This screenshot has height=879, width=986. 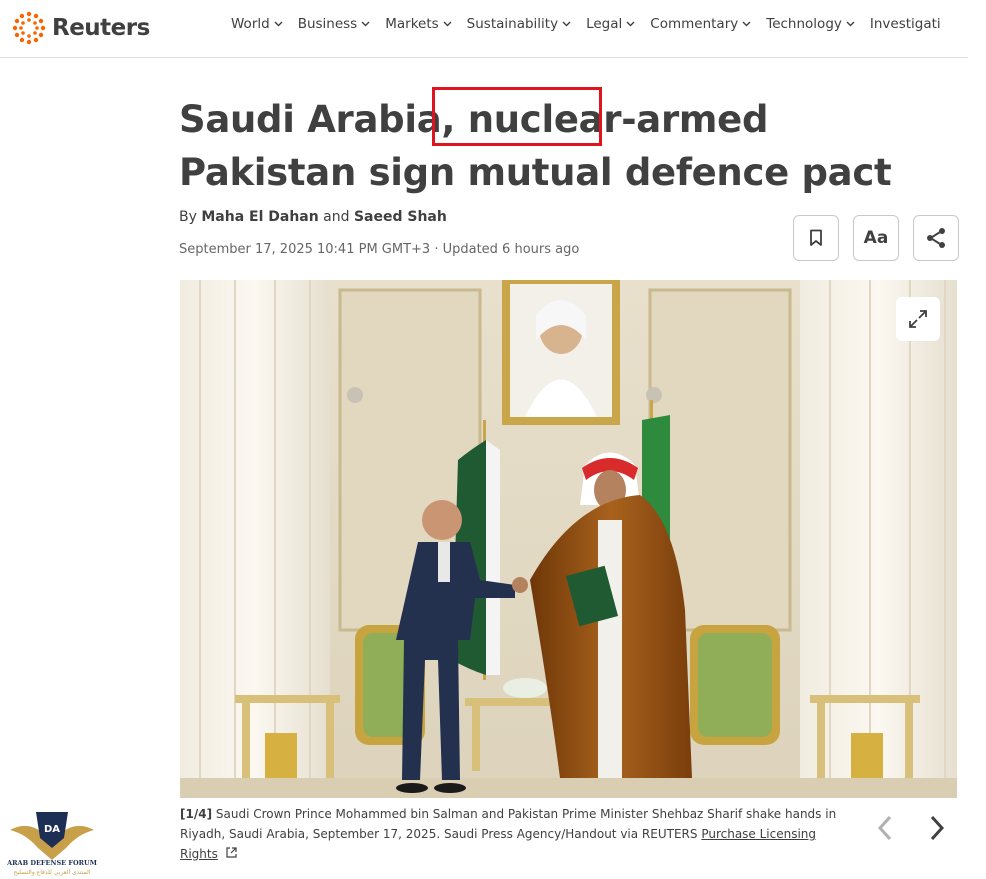 I want to click on nav-legal: Legal, so click(x=610, y=24).